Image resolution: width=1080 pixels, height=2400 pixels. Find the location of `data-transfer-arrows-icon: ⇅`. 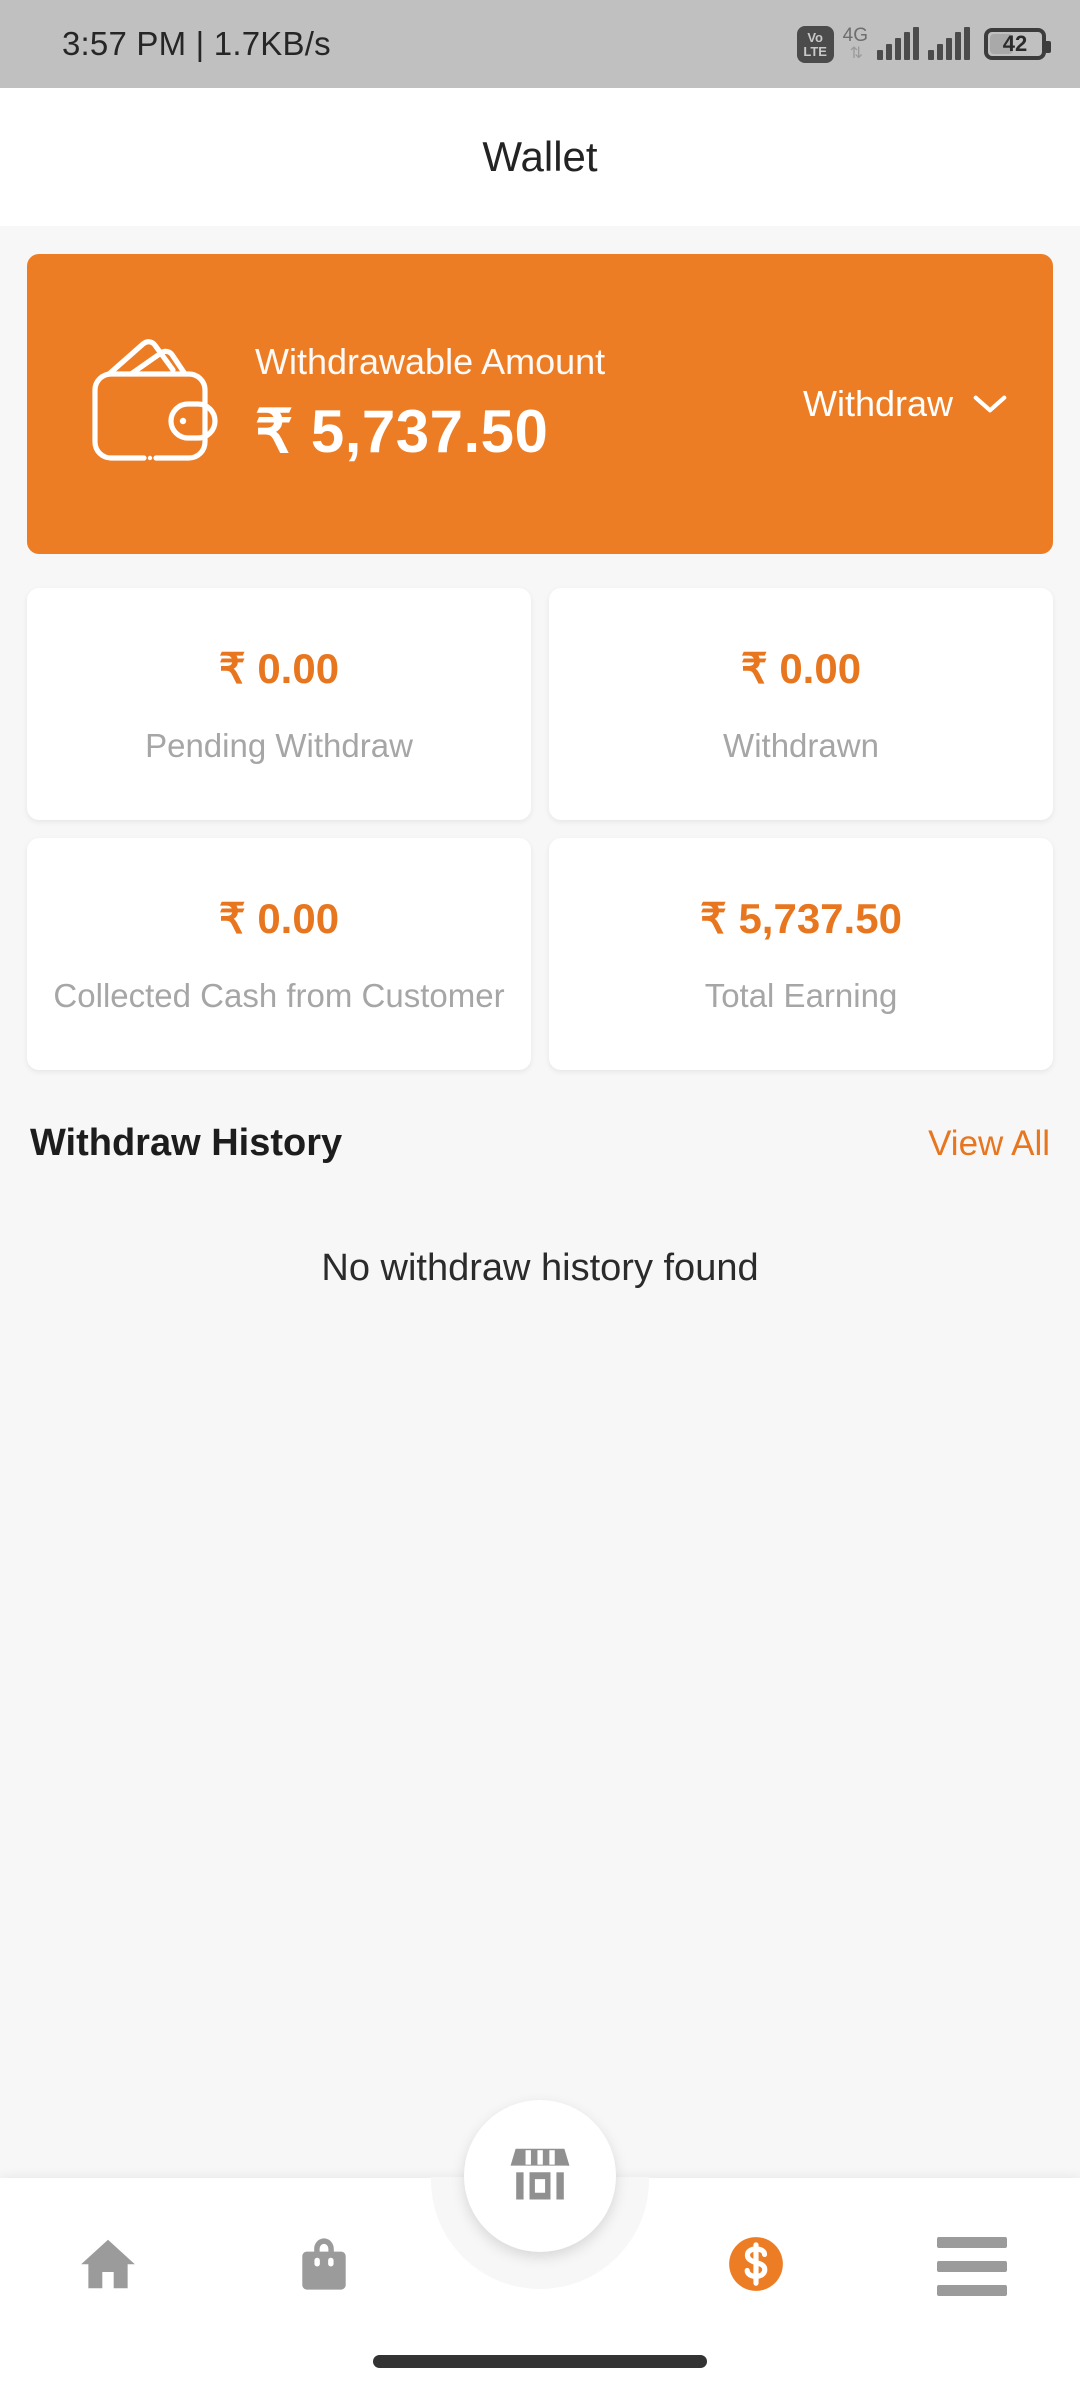

data-transfer-arrows-icon: ⇅ is located at coordinates (856, 53).